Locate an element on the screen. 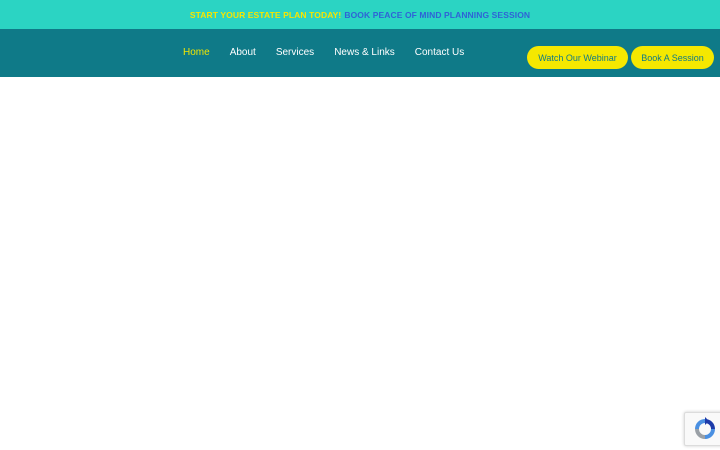 This screenshot has height=450, width=720. nav-link-about: About is located at coordinates (243, 53).